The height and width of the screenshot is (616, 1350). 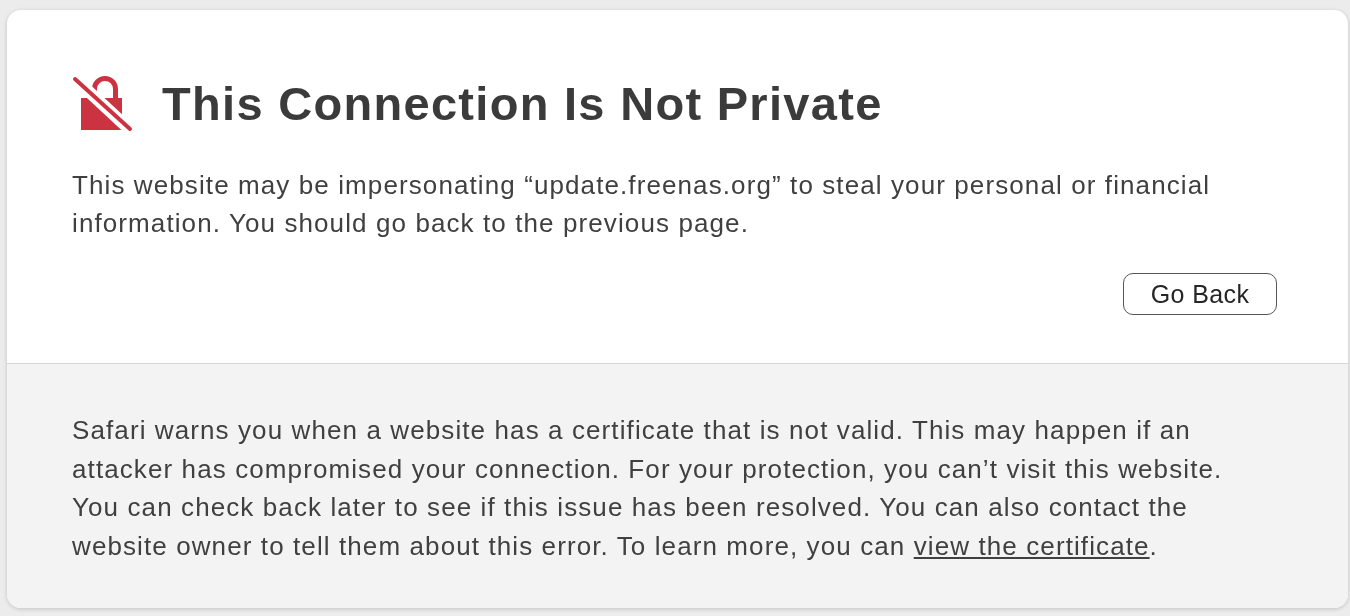 What do you see at coordinates (522, 104) in the screenshot?
I see `page-title: This Connection Is Not Private` at bounding box center [522, 104].